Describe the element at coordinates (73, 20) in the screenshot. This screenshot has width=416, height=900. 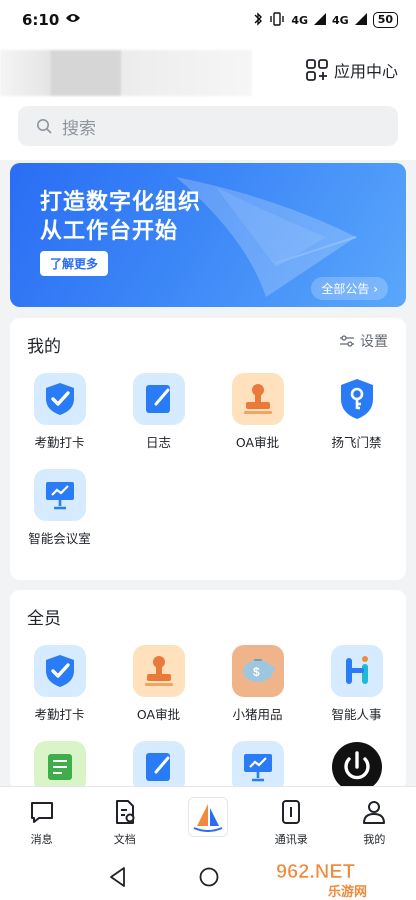
I see `eye-icon` at that location.